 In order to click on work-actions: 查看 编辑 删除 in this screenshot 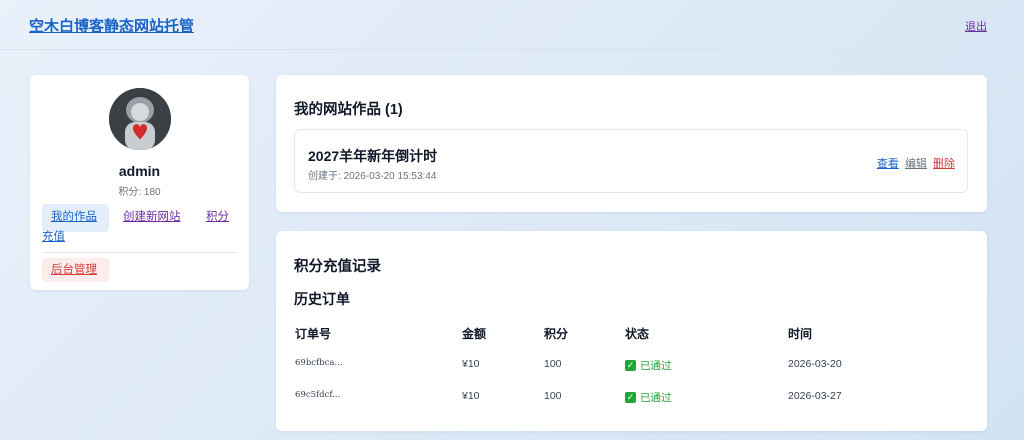, I will do `click(914, 163)`.